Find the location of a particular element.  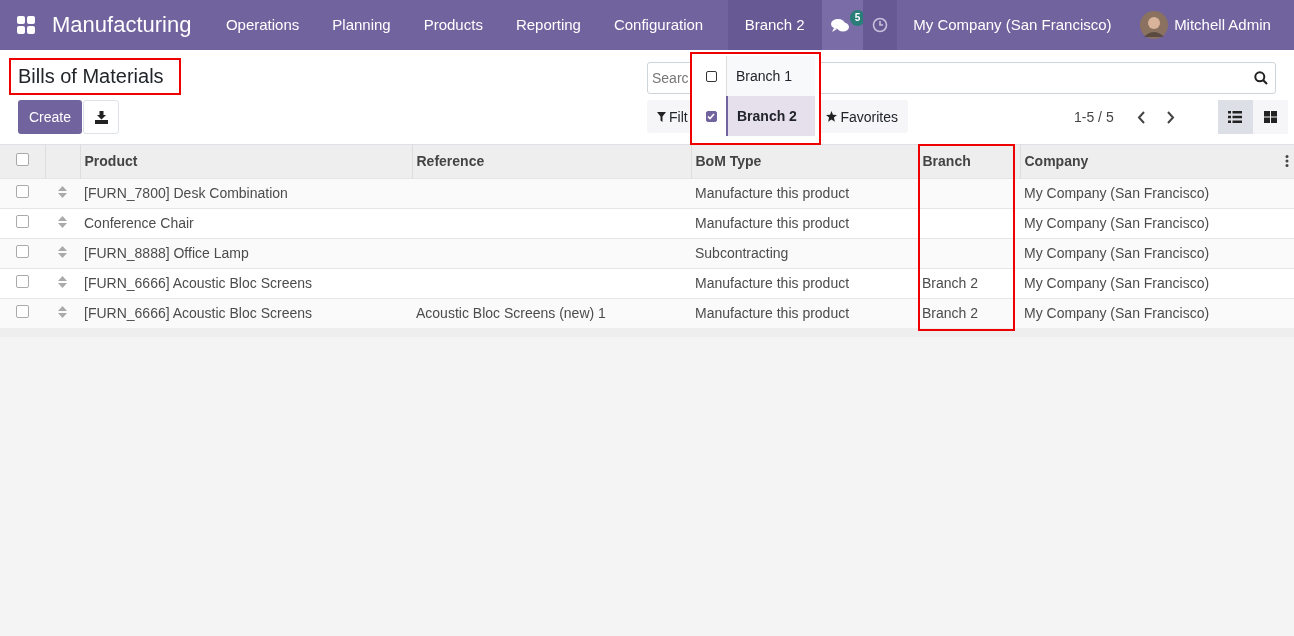

menu-item: Operations is located at coordinates (262, 25).